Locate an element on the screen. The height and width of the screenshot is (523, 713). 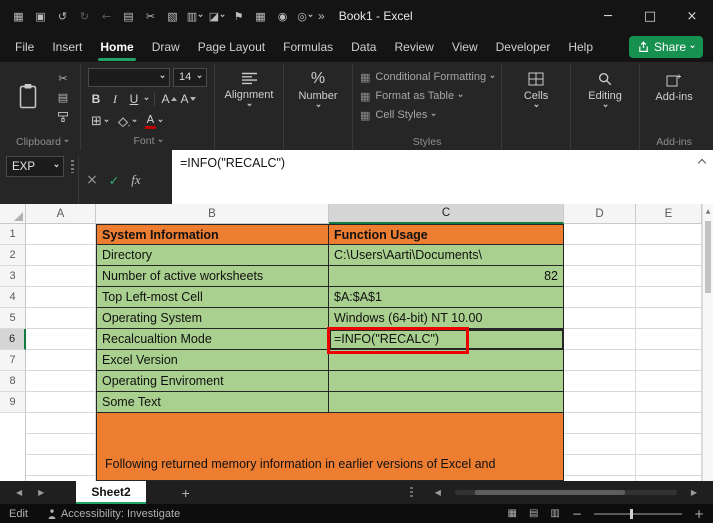
cell-B5: Operating System is located at coordinates (212, 318).